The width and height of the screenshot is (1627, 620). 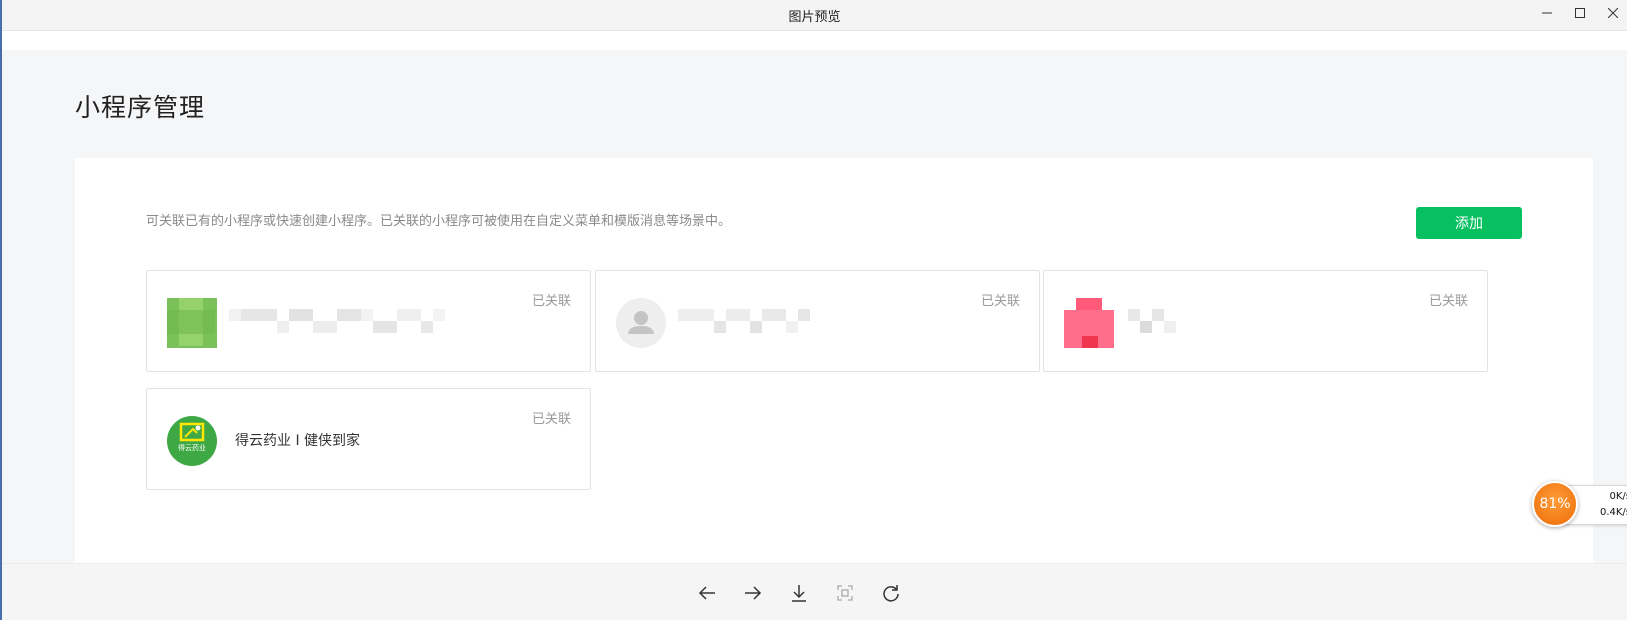 I want to click on minimize-button, so click(x=1547, y=13).